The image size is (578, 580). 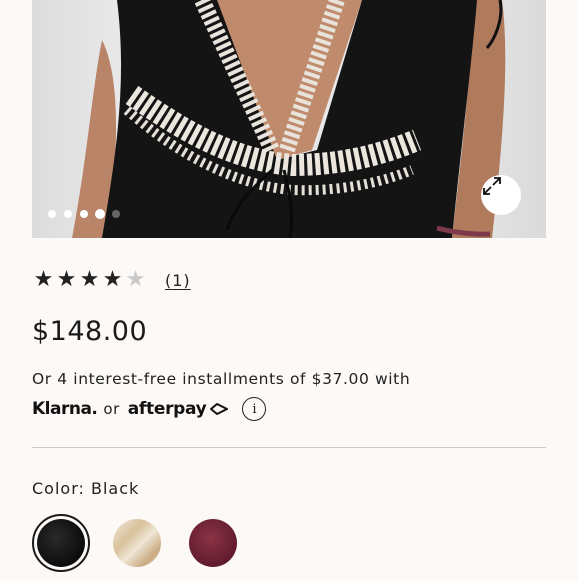 I want to click on star-empty-icon: ★, so click(x=135, y=279).